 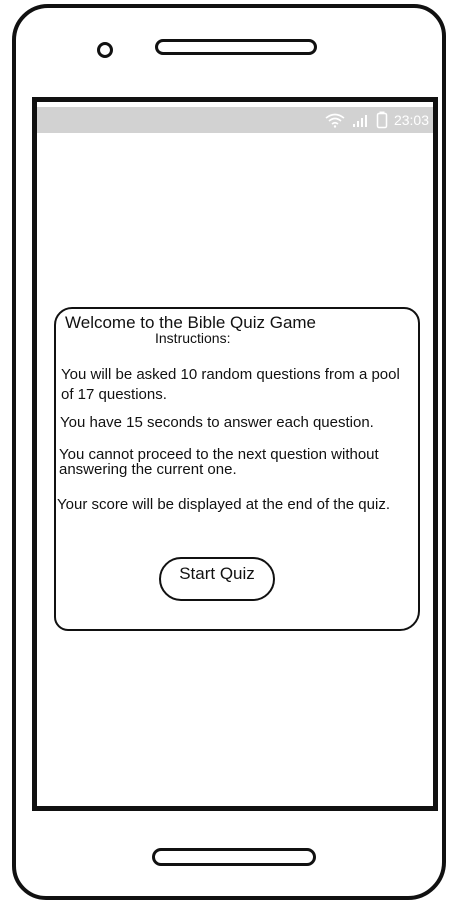 What do you see at coordinates (235, 120) in the screenshot?
I see `status-bar: 23:03` at bounding box center [235, 120].